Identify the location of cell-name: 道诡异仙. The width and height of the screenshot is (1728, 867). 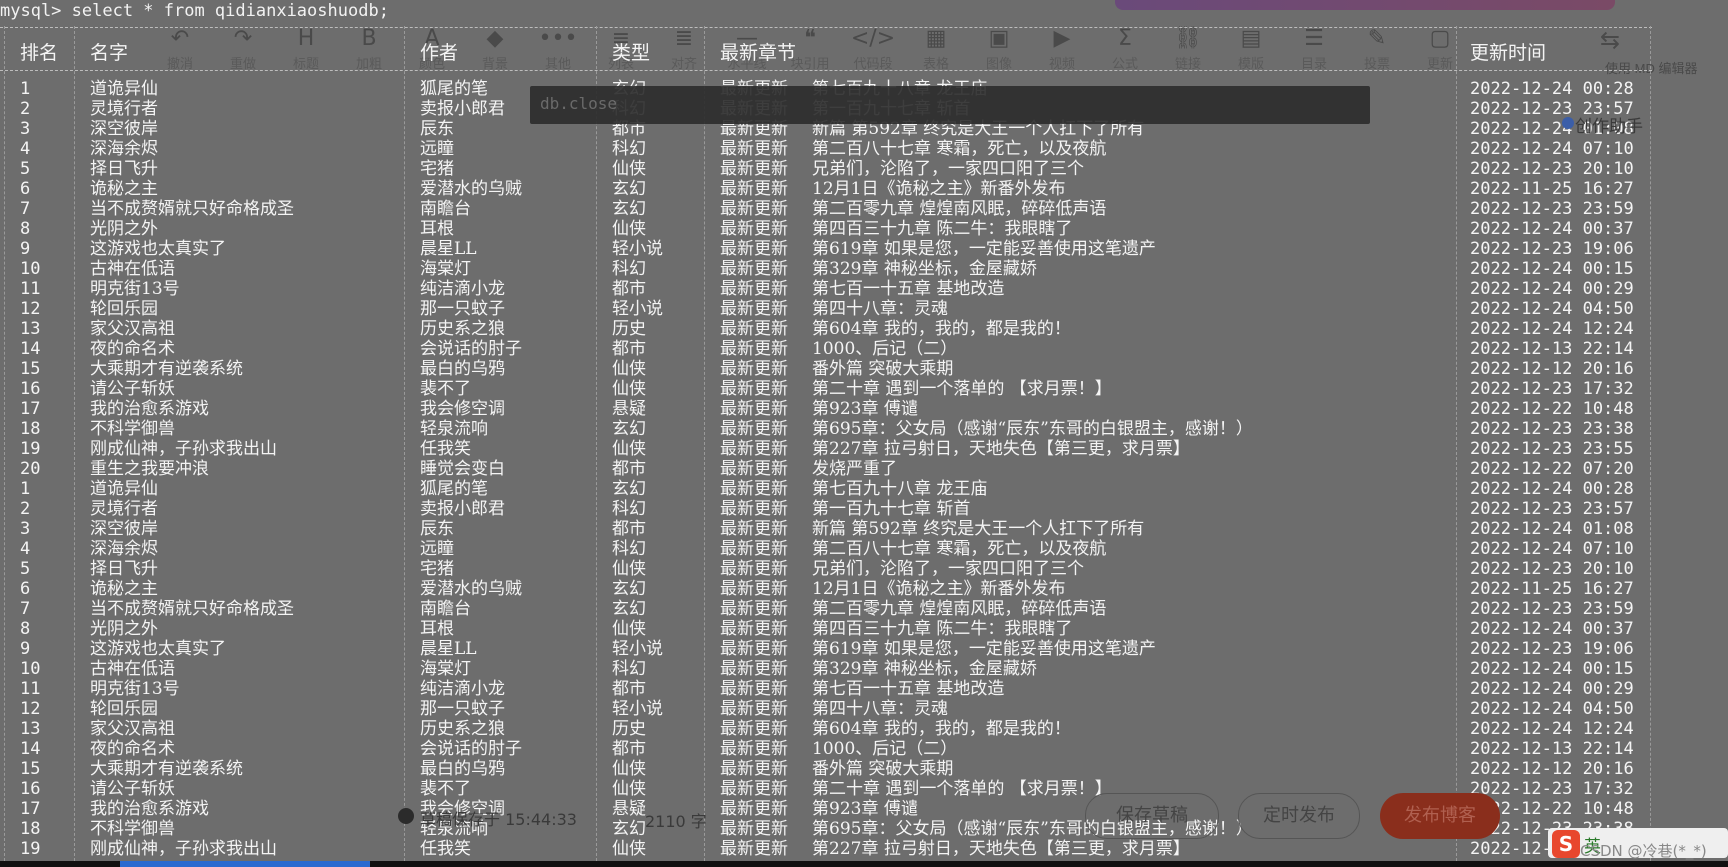
(124, 89).